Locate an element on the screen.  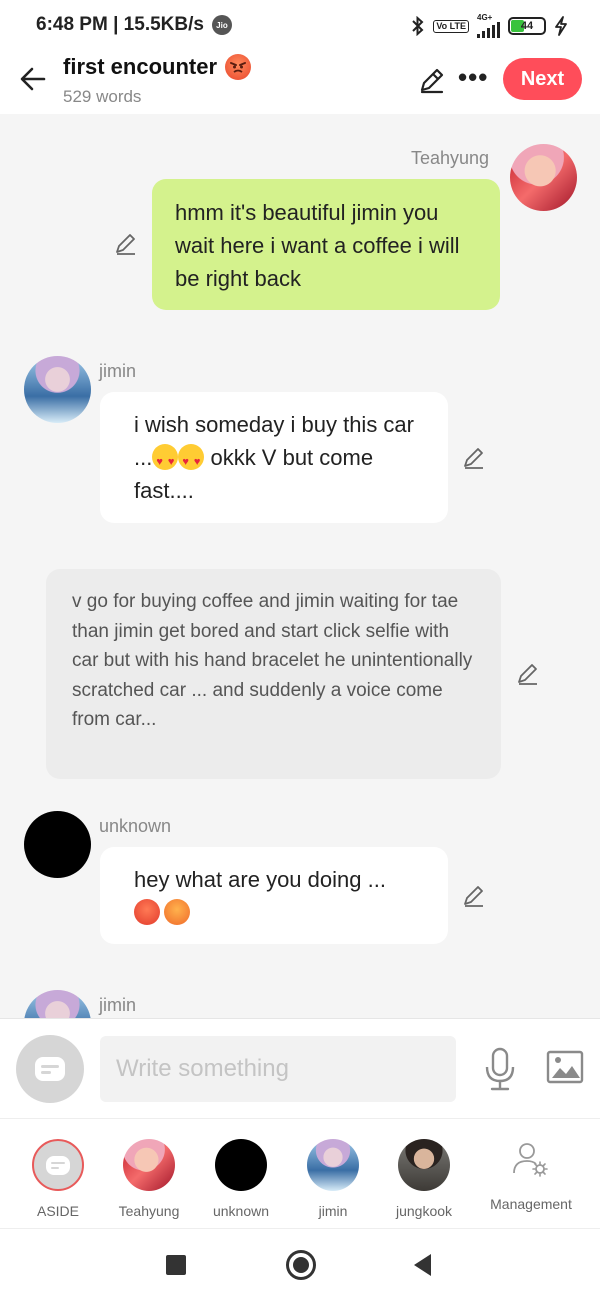
header: first encounter 529 words ••• Next is located at coordinates (300, 83).